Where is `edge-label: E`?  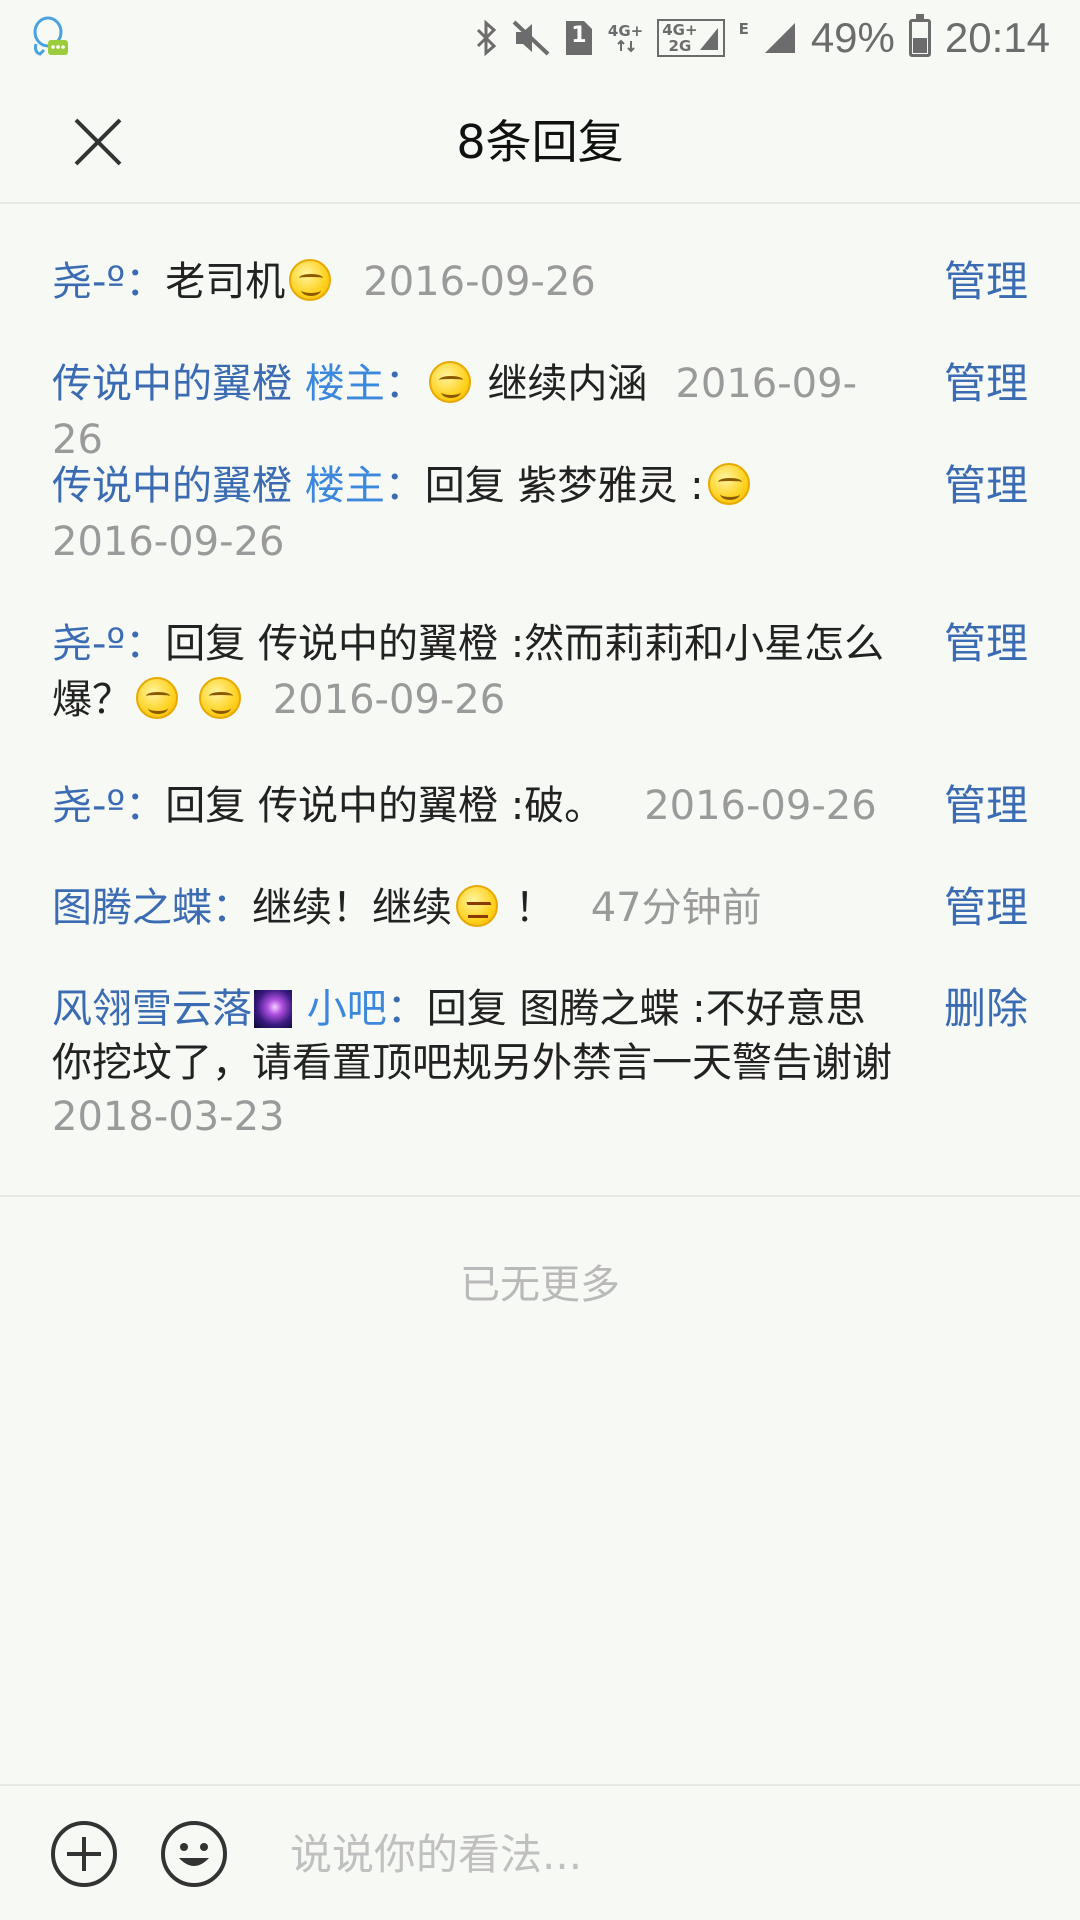 edge-label: E is located at coordinates (743, 29).